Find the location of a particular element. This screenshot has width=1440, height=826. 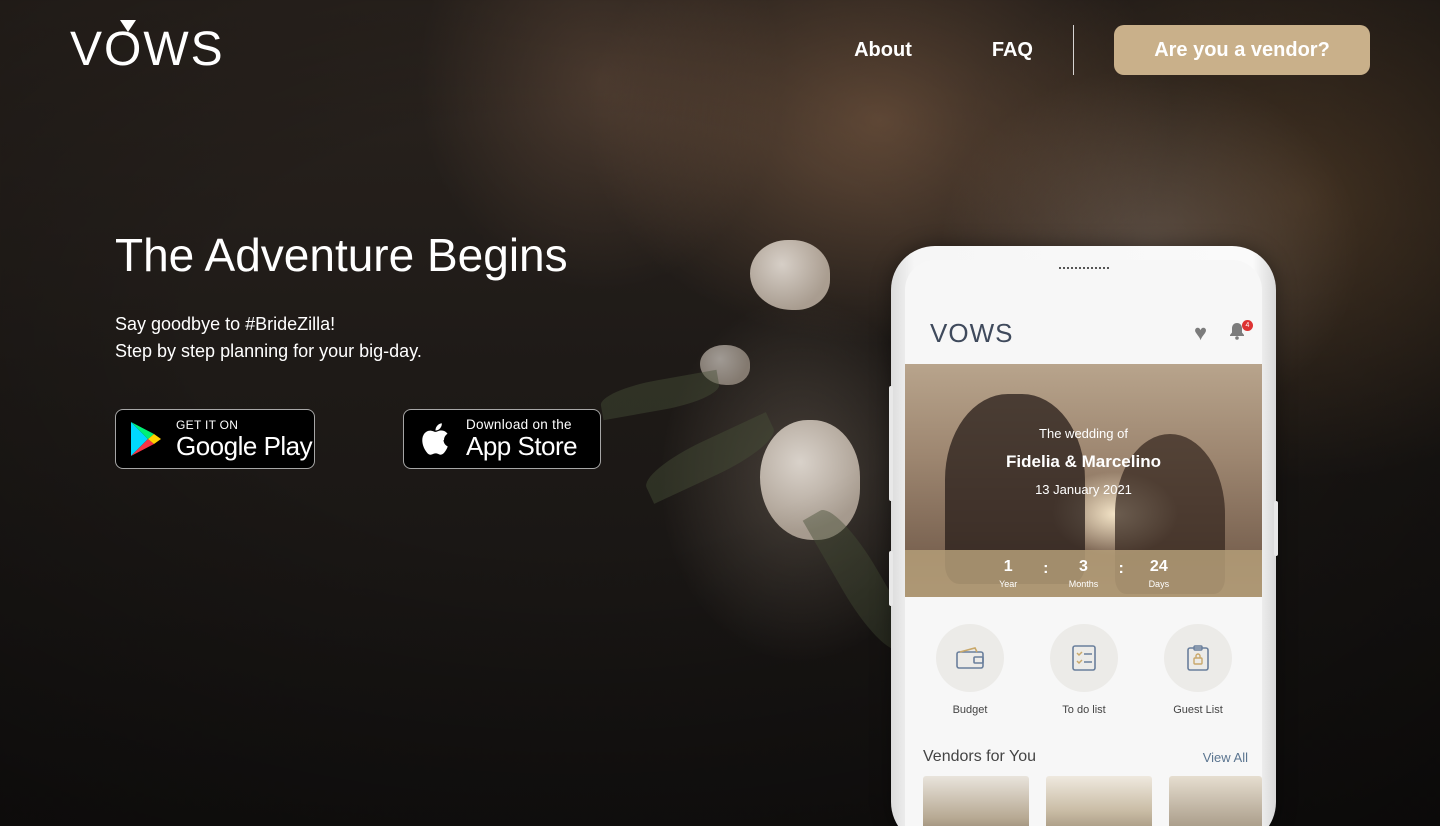

logo-text: VOWS is located at coordinates (147, 49).